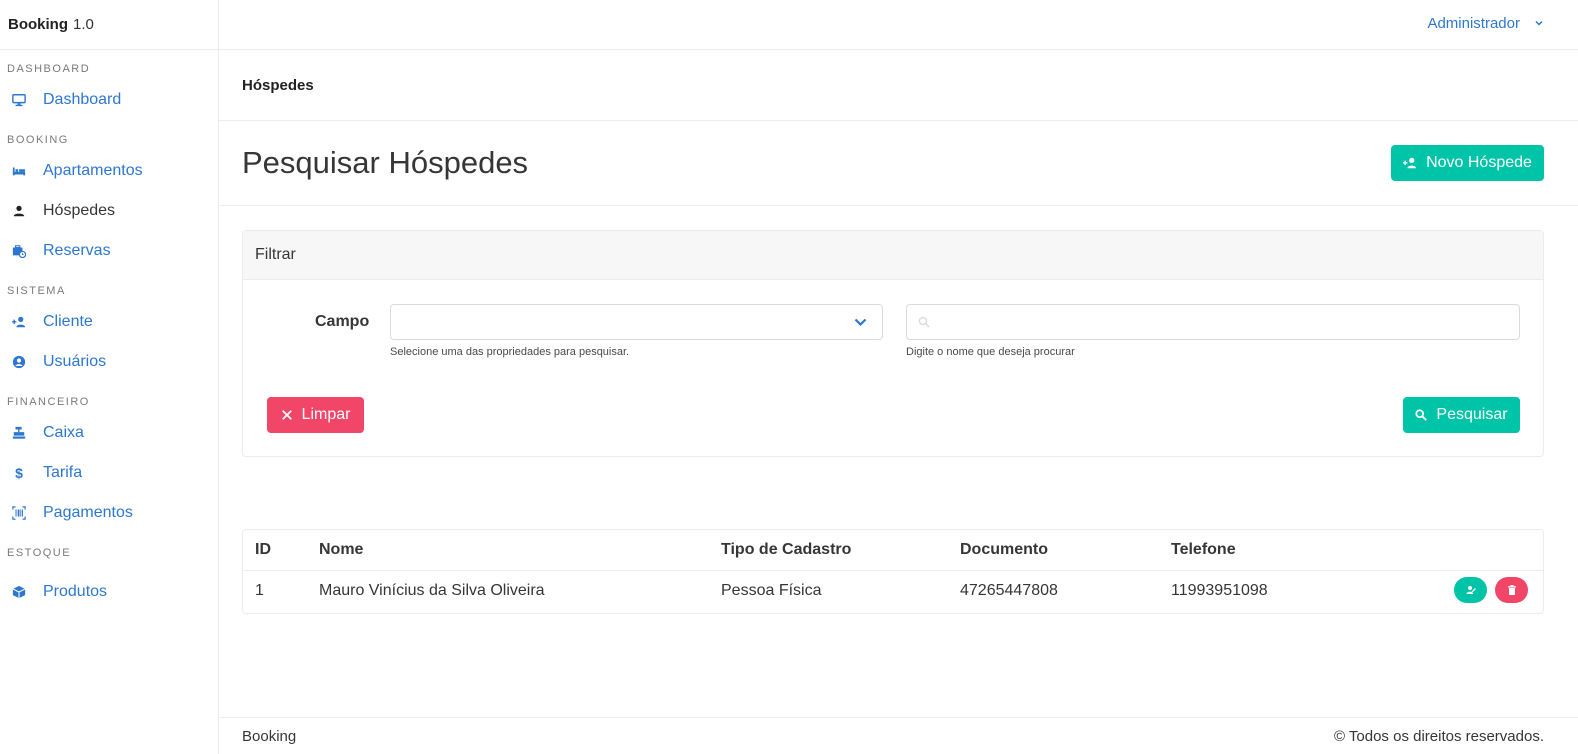  I want to click on edit-button, so click(1470, 590).